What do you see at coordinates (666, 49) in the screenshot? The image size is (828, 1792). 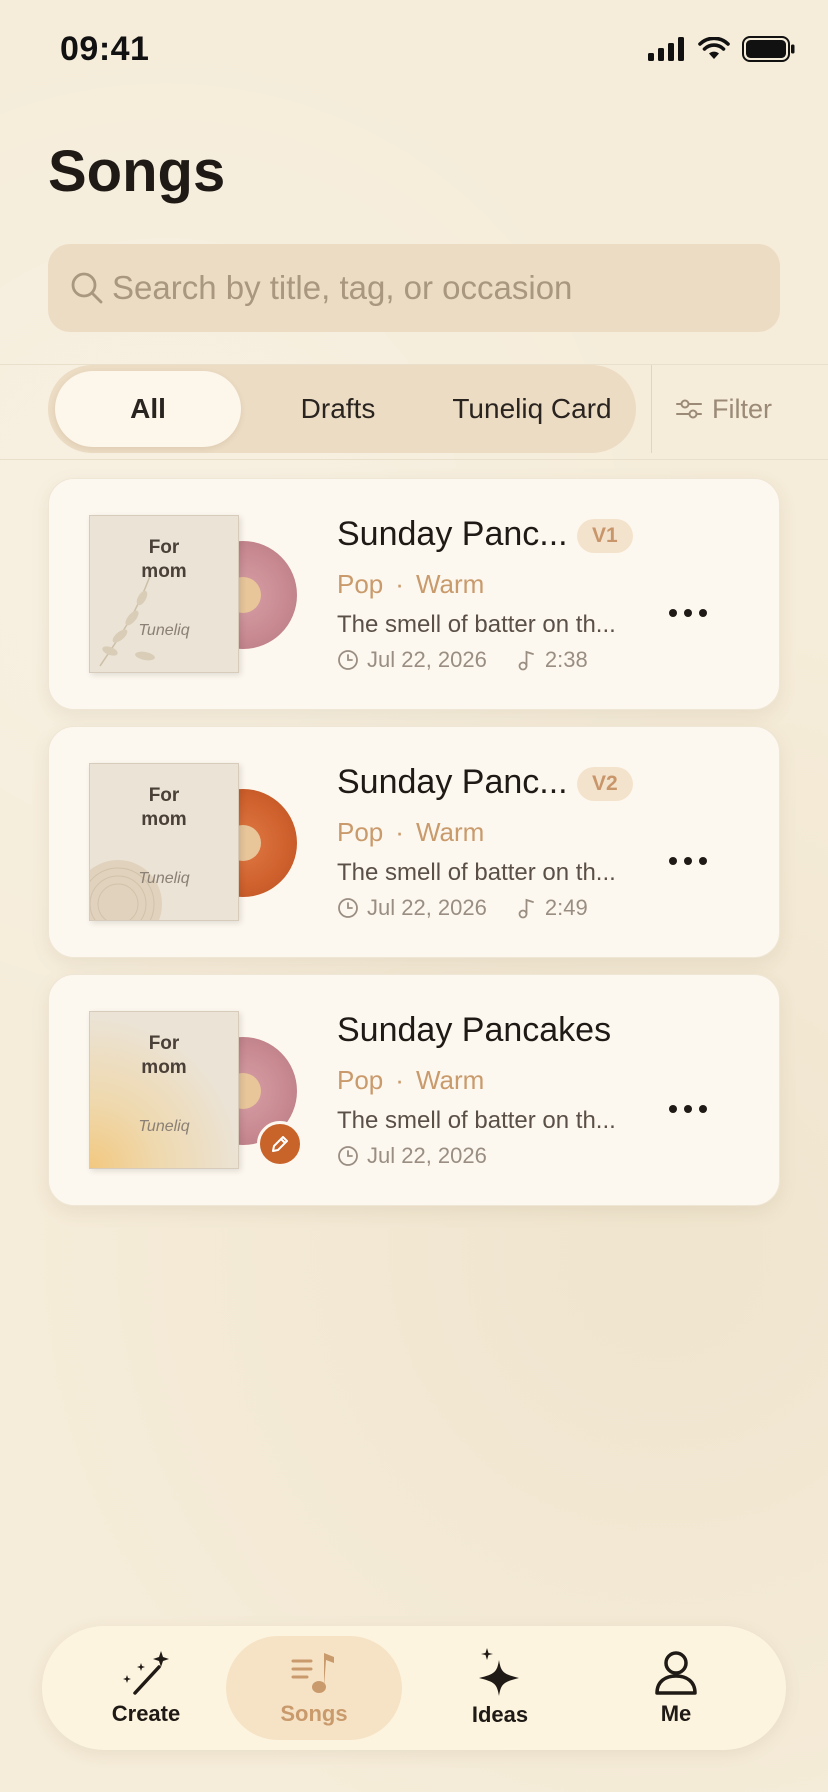 I see `signal-icon` at bounding box center [666, 49].